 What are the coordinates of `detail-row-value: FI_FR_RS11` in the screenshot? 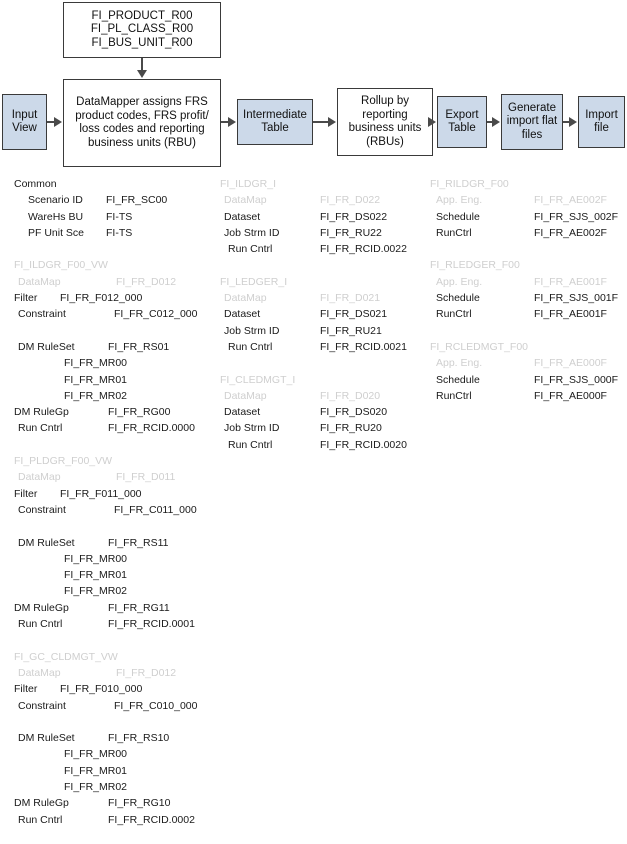 It's located at (138, 542).